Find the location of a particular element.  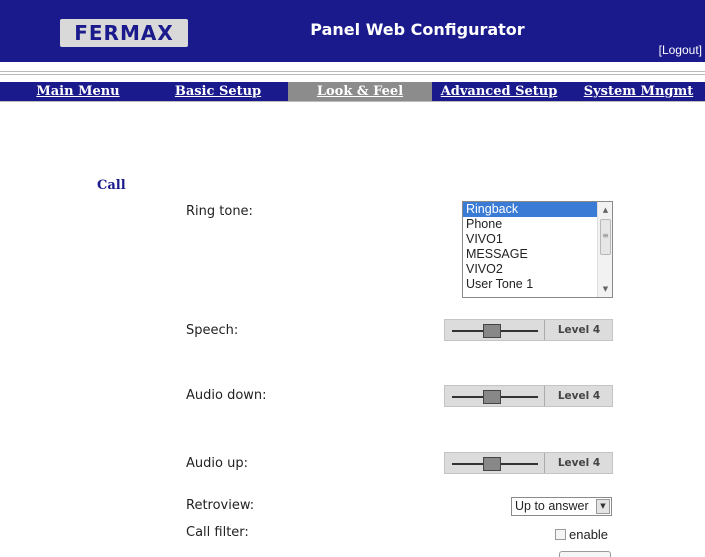

page-title: Panel Web Configurator is located at coordinates (417, 29).